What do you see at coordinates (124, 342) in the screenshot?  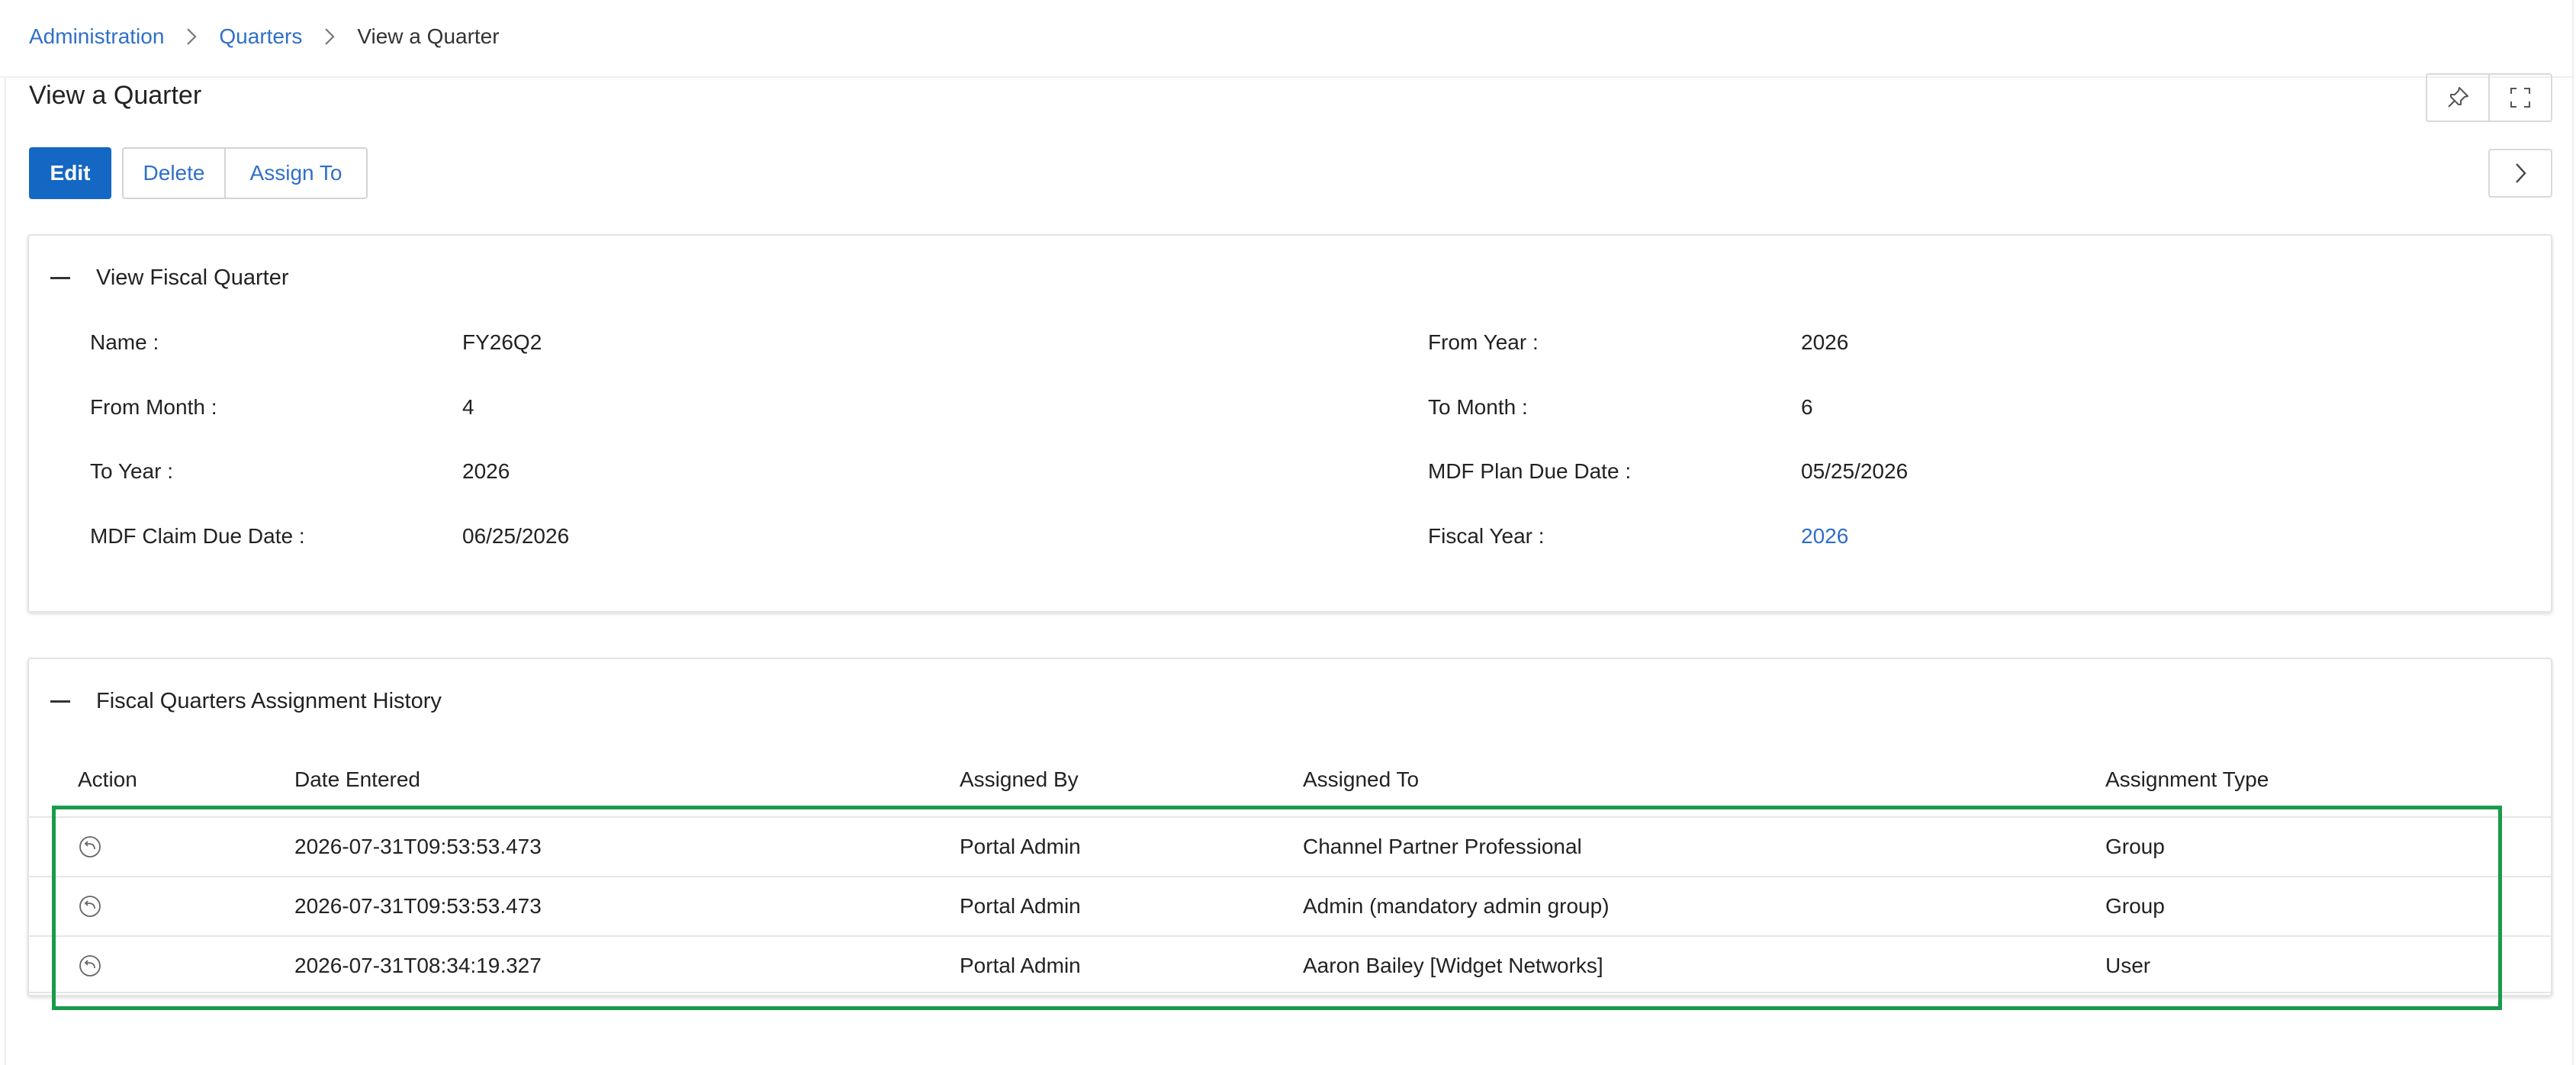 I see `field-label-name: Name :` at bounding box center [124, 342].